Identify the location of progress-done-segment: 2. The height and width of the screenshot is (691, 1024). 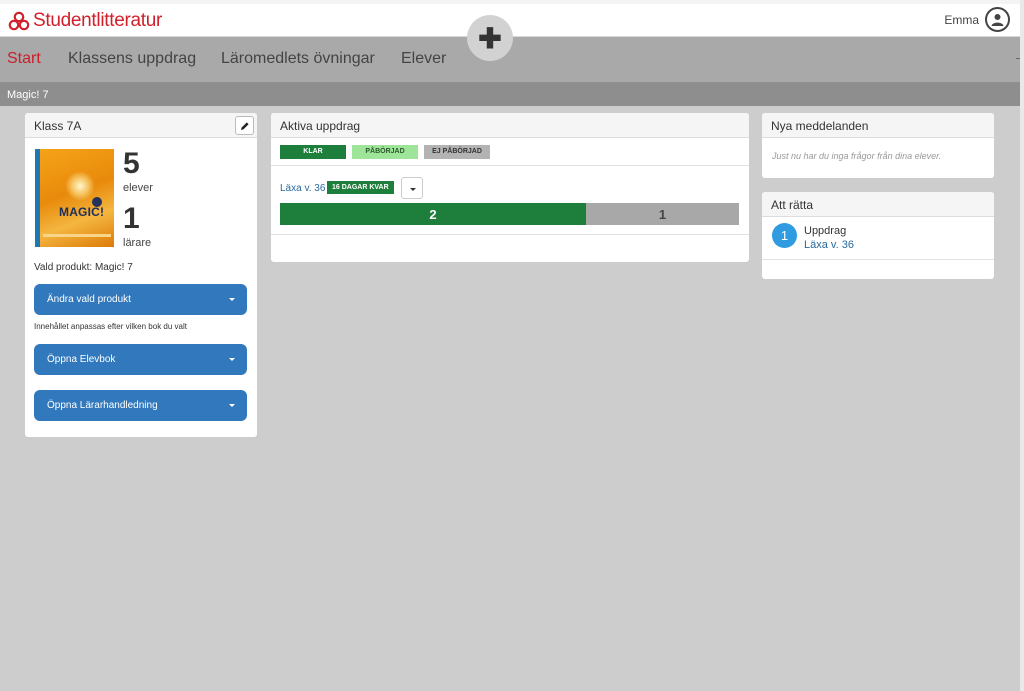
(433, 214).